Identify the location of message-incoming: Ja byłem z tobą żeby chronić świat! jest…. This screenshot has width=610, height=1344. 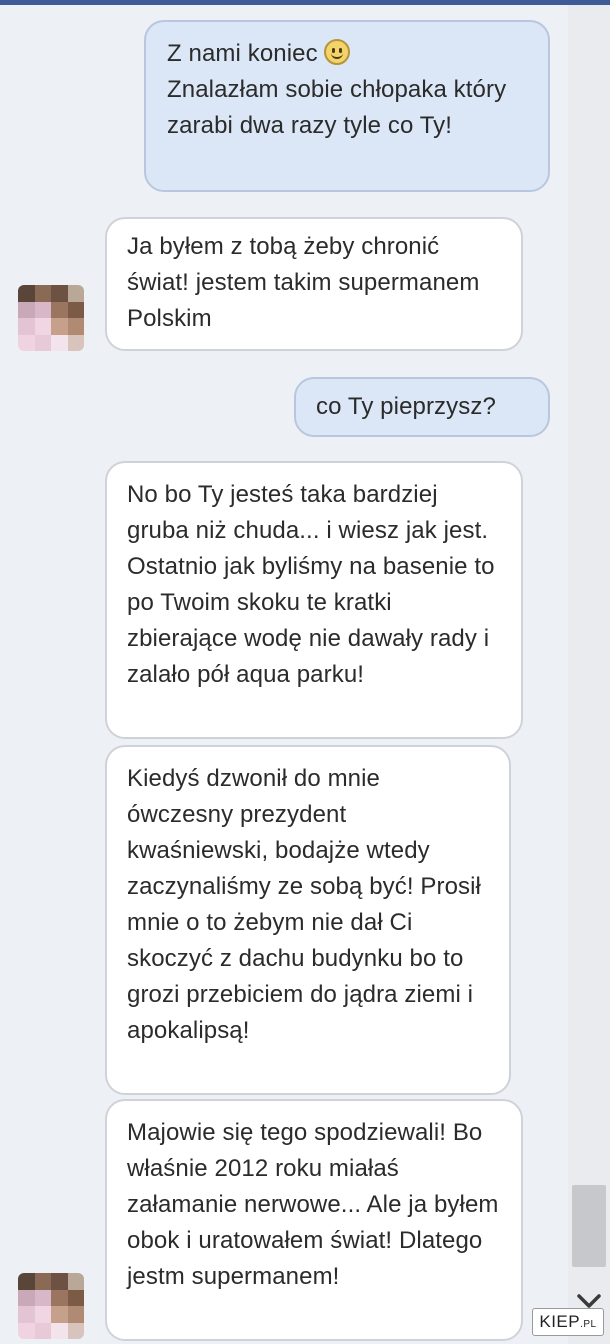
(314, 284).